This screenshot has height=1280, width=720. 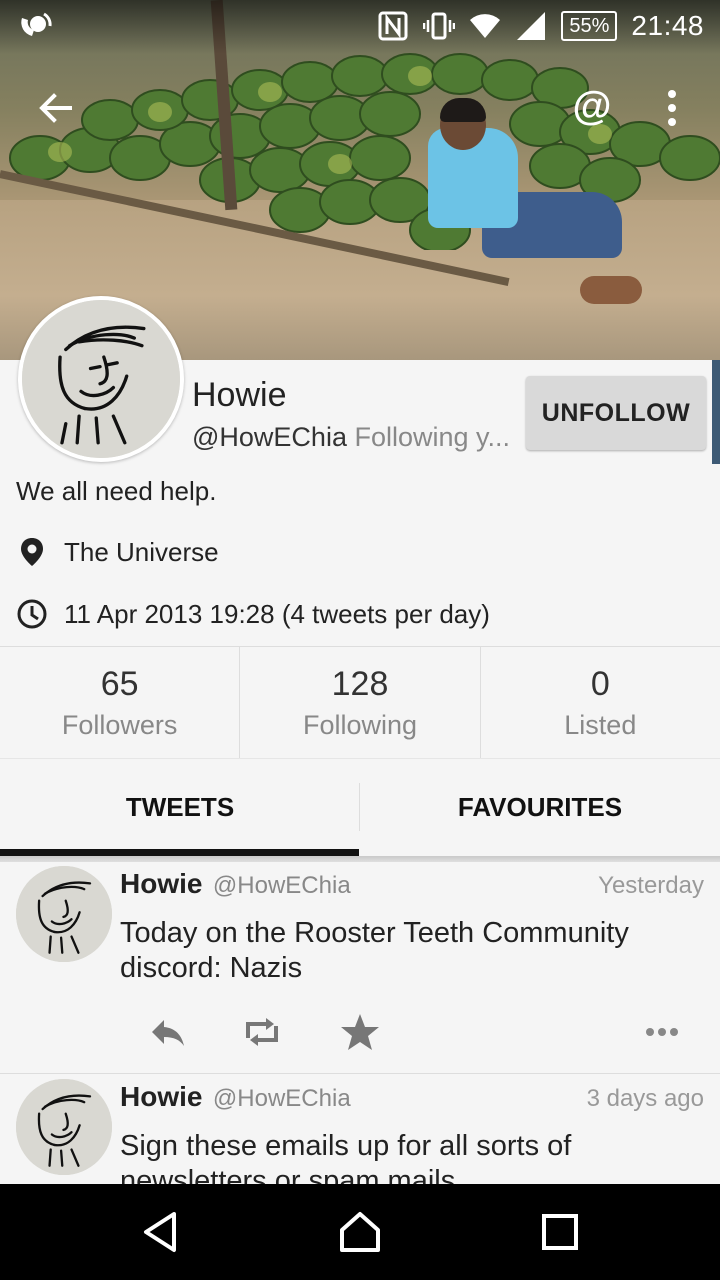 What do you see at coordinates (119, 725) in the screenshot?
I see `stat-label: Followers` at bounding box center [119, 725].